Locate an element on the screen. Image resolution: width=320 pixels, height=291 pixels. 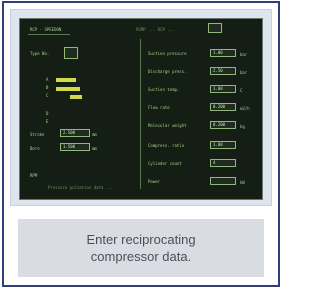
left-label-bore: Bore is located at coordinates (35, 148).